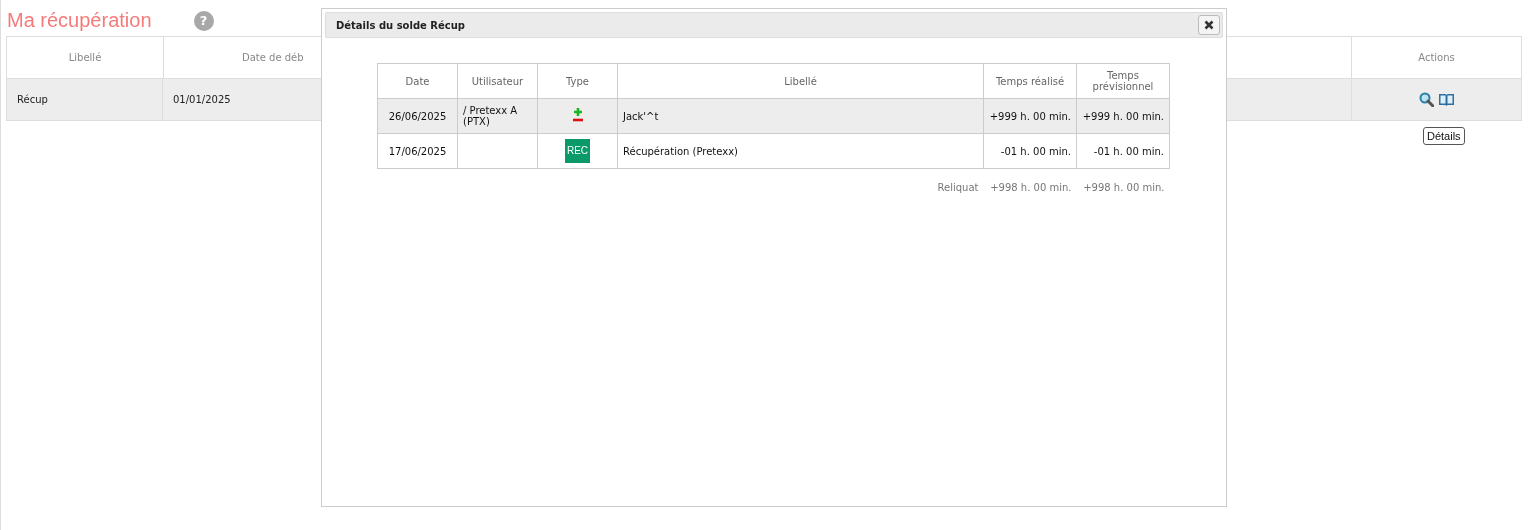 The width and height of the screenshot is (1529, 530). What do you see at coordinates (401, 25) in the screenshot?
I see `dialog-title: Détails du solde Récup` at bounding box center [401, 25].